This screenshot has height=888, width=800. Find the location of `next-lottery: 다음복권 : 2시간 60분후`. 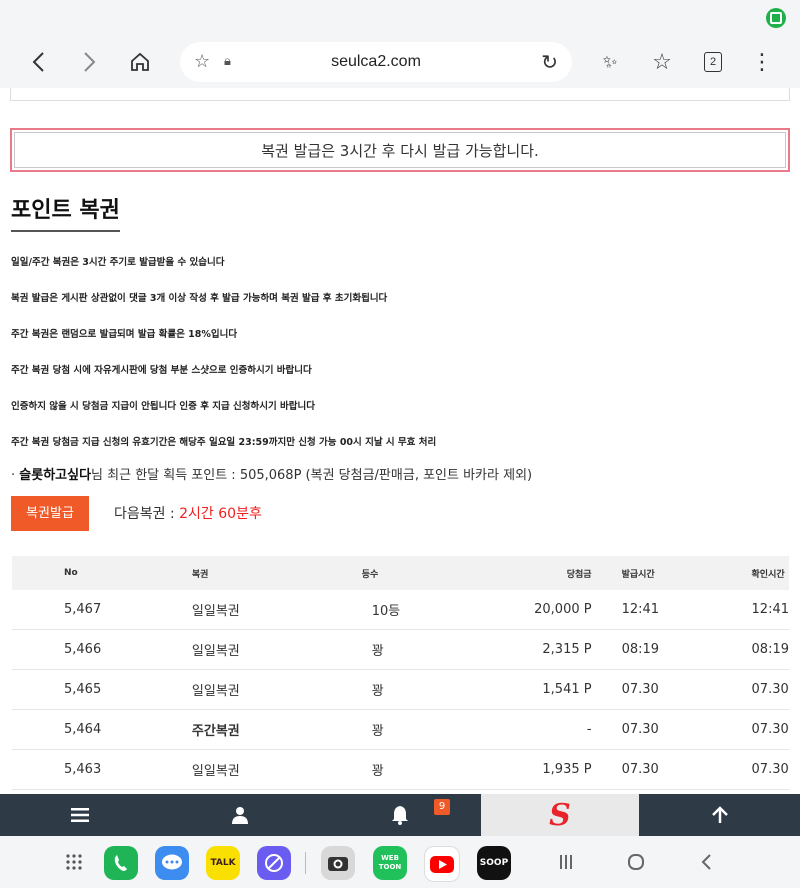

next-lottery: 다음복권 : 2시간 60분후 is located at coordinates (188, 513).